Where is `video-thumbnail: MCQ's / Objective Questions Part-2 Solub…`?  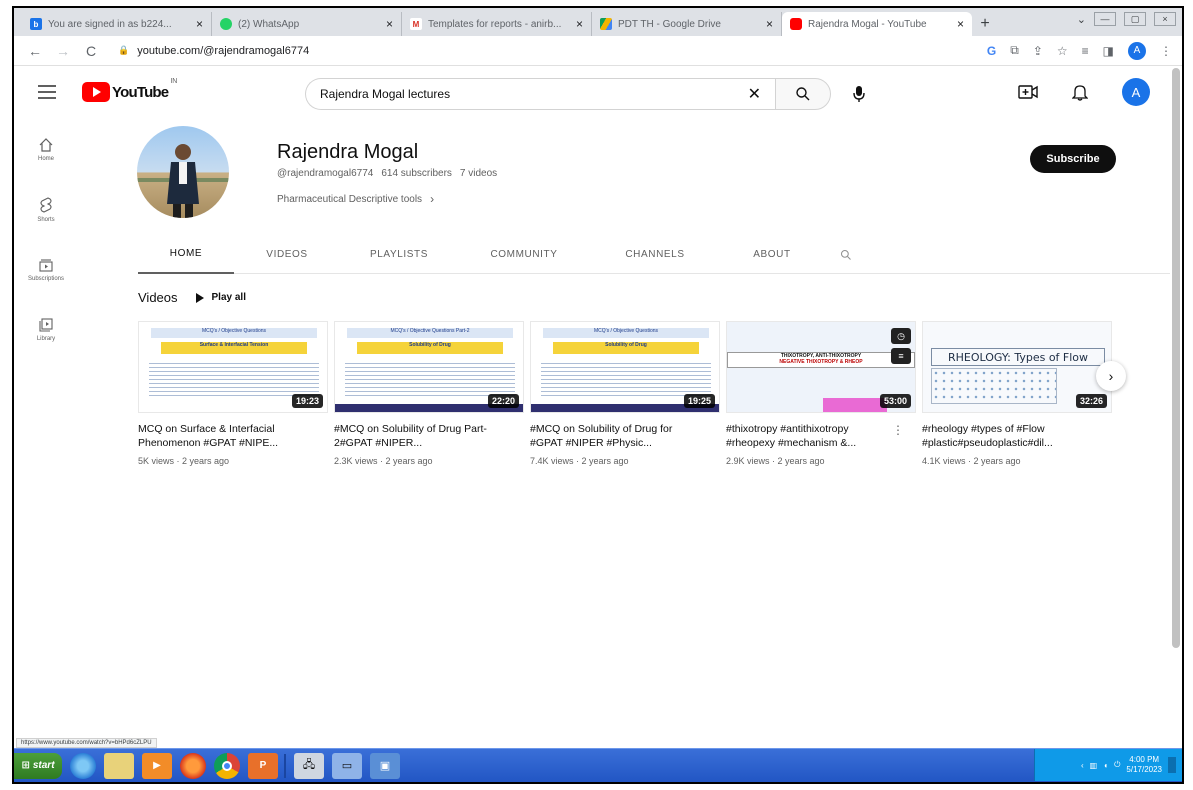
video-thumbnail: MCQ's / Objective Questions Part-2 Solub… is located at coordinates (429, 367).